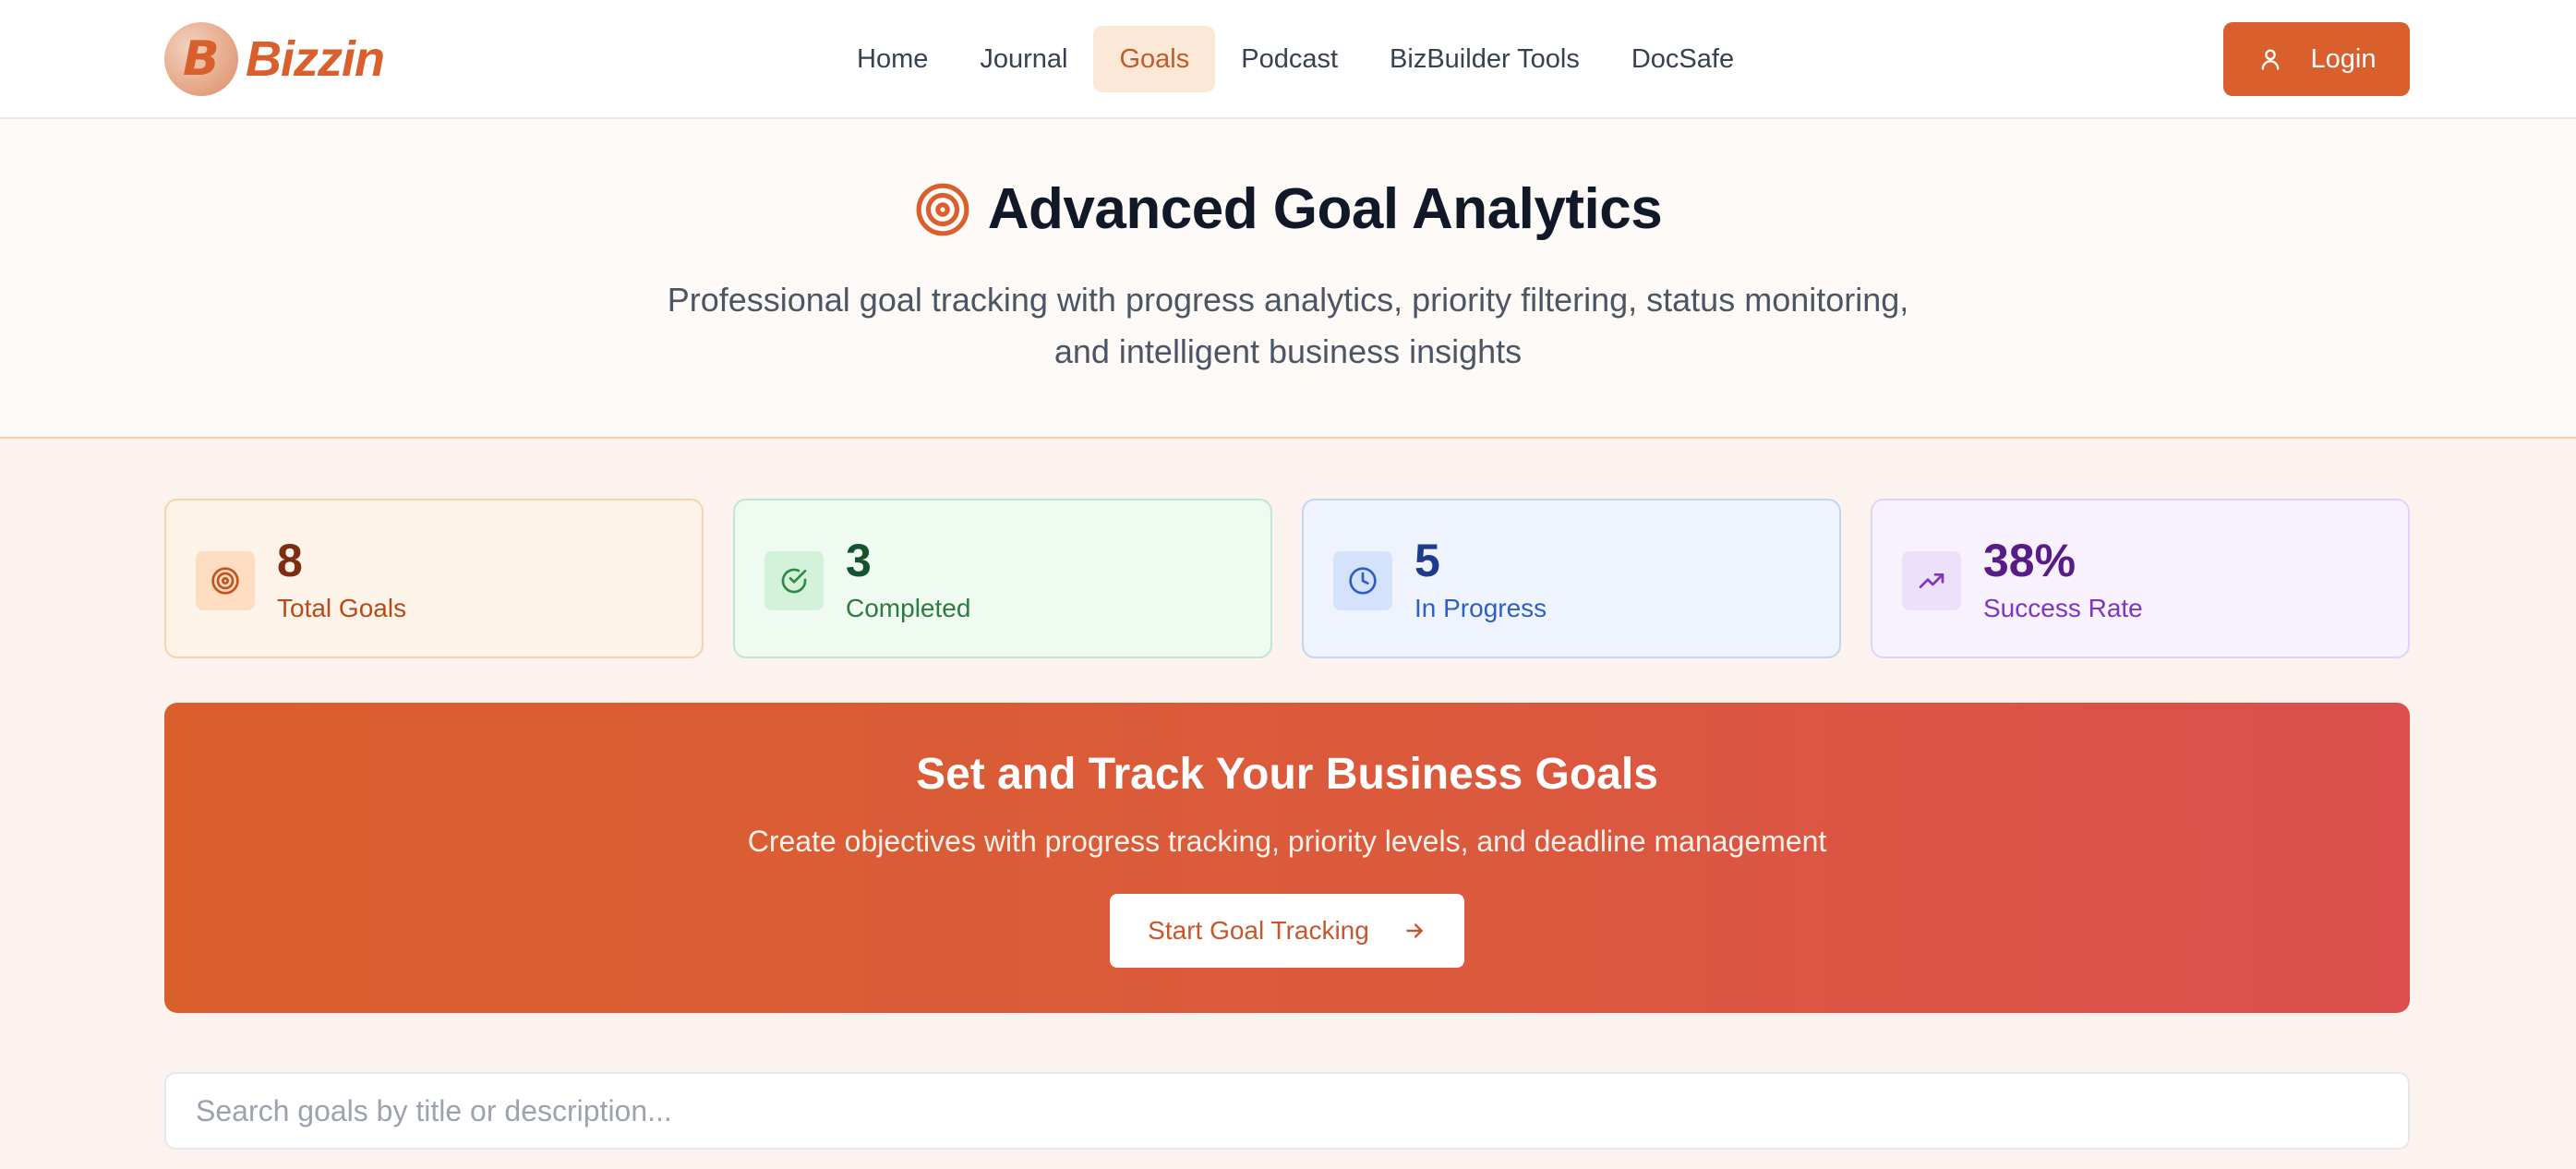  I want to click on brand-logo: B Bizzin, so click(274, 59).